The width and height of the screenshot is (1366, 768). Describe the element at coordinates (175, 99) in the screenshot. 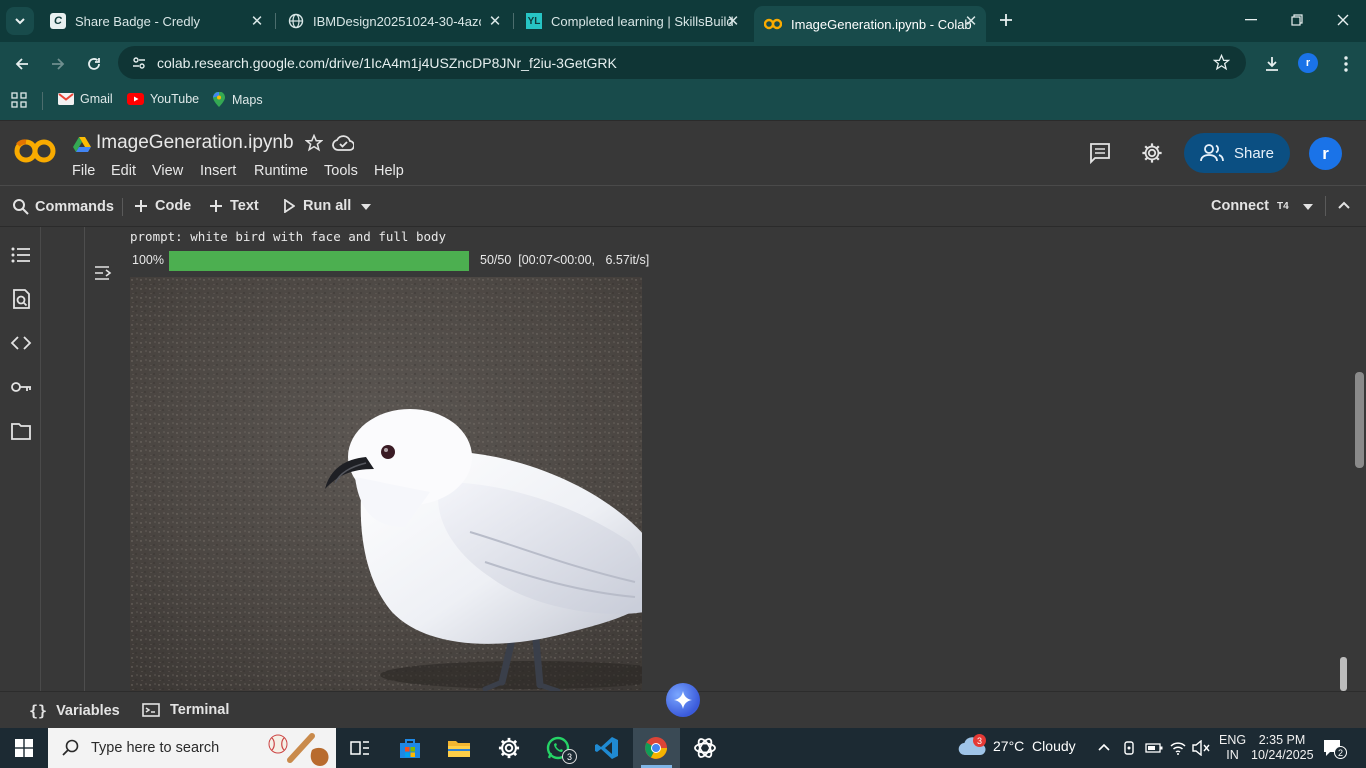

I see `bookmark-label: YouTube` at that location.